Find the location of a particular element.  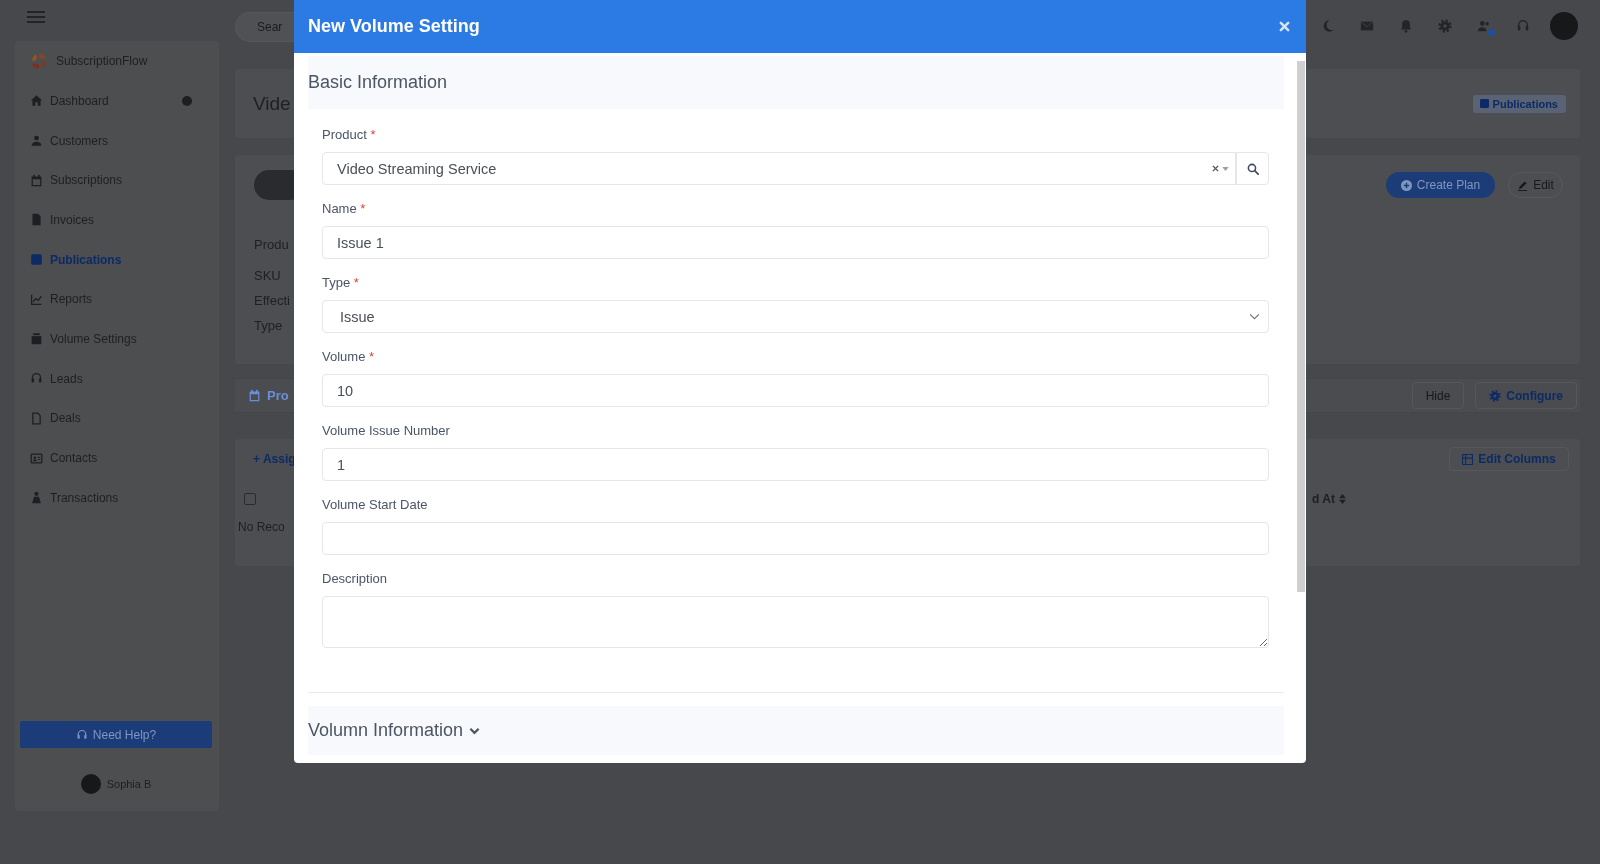

figure-icon is located at coordinates (36, 498).